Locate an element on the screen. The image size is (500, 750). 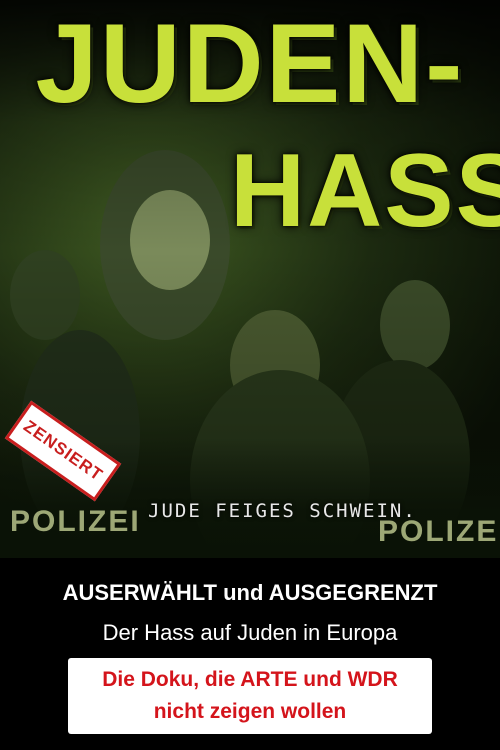
tagline-line-1: Die Doku, die ARTE und WDR is located at coordinates (250, 679).